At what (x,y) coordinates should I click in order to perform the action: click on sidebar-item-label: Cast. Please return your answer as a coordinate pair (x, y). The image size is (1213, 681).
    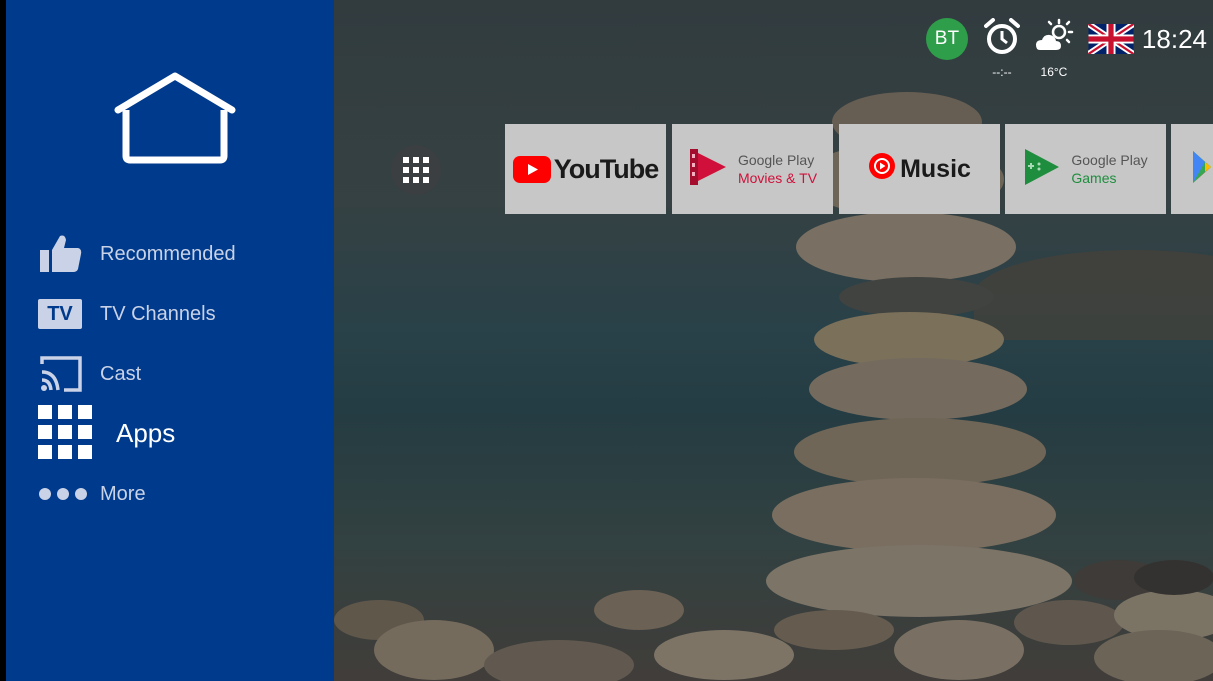
    Looking at the image, I should click on (121, 373).